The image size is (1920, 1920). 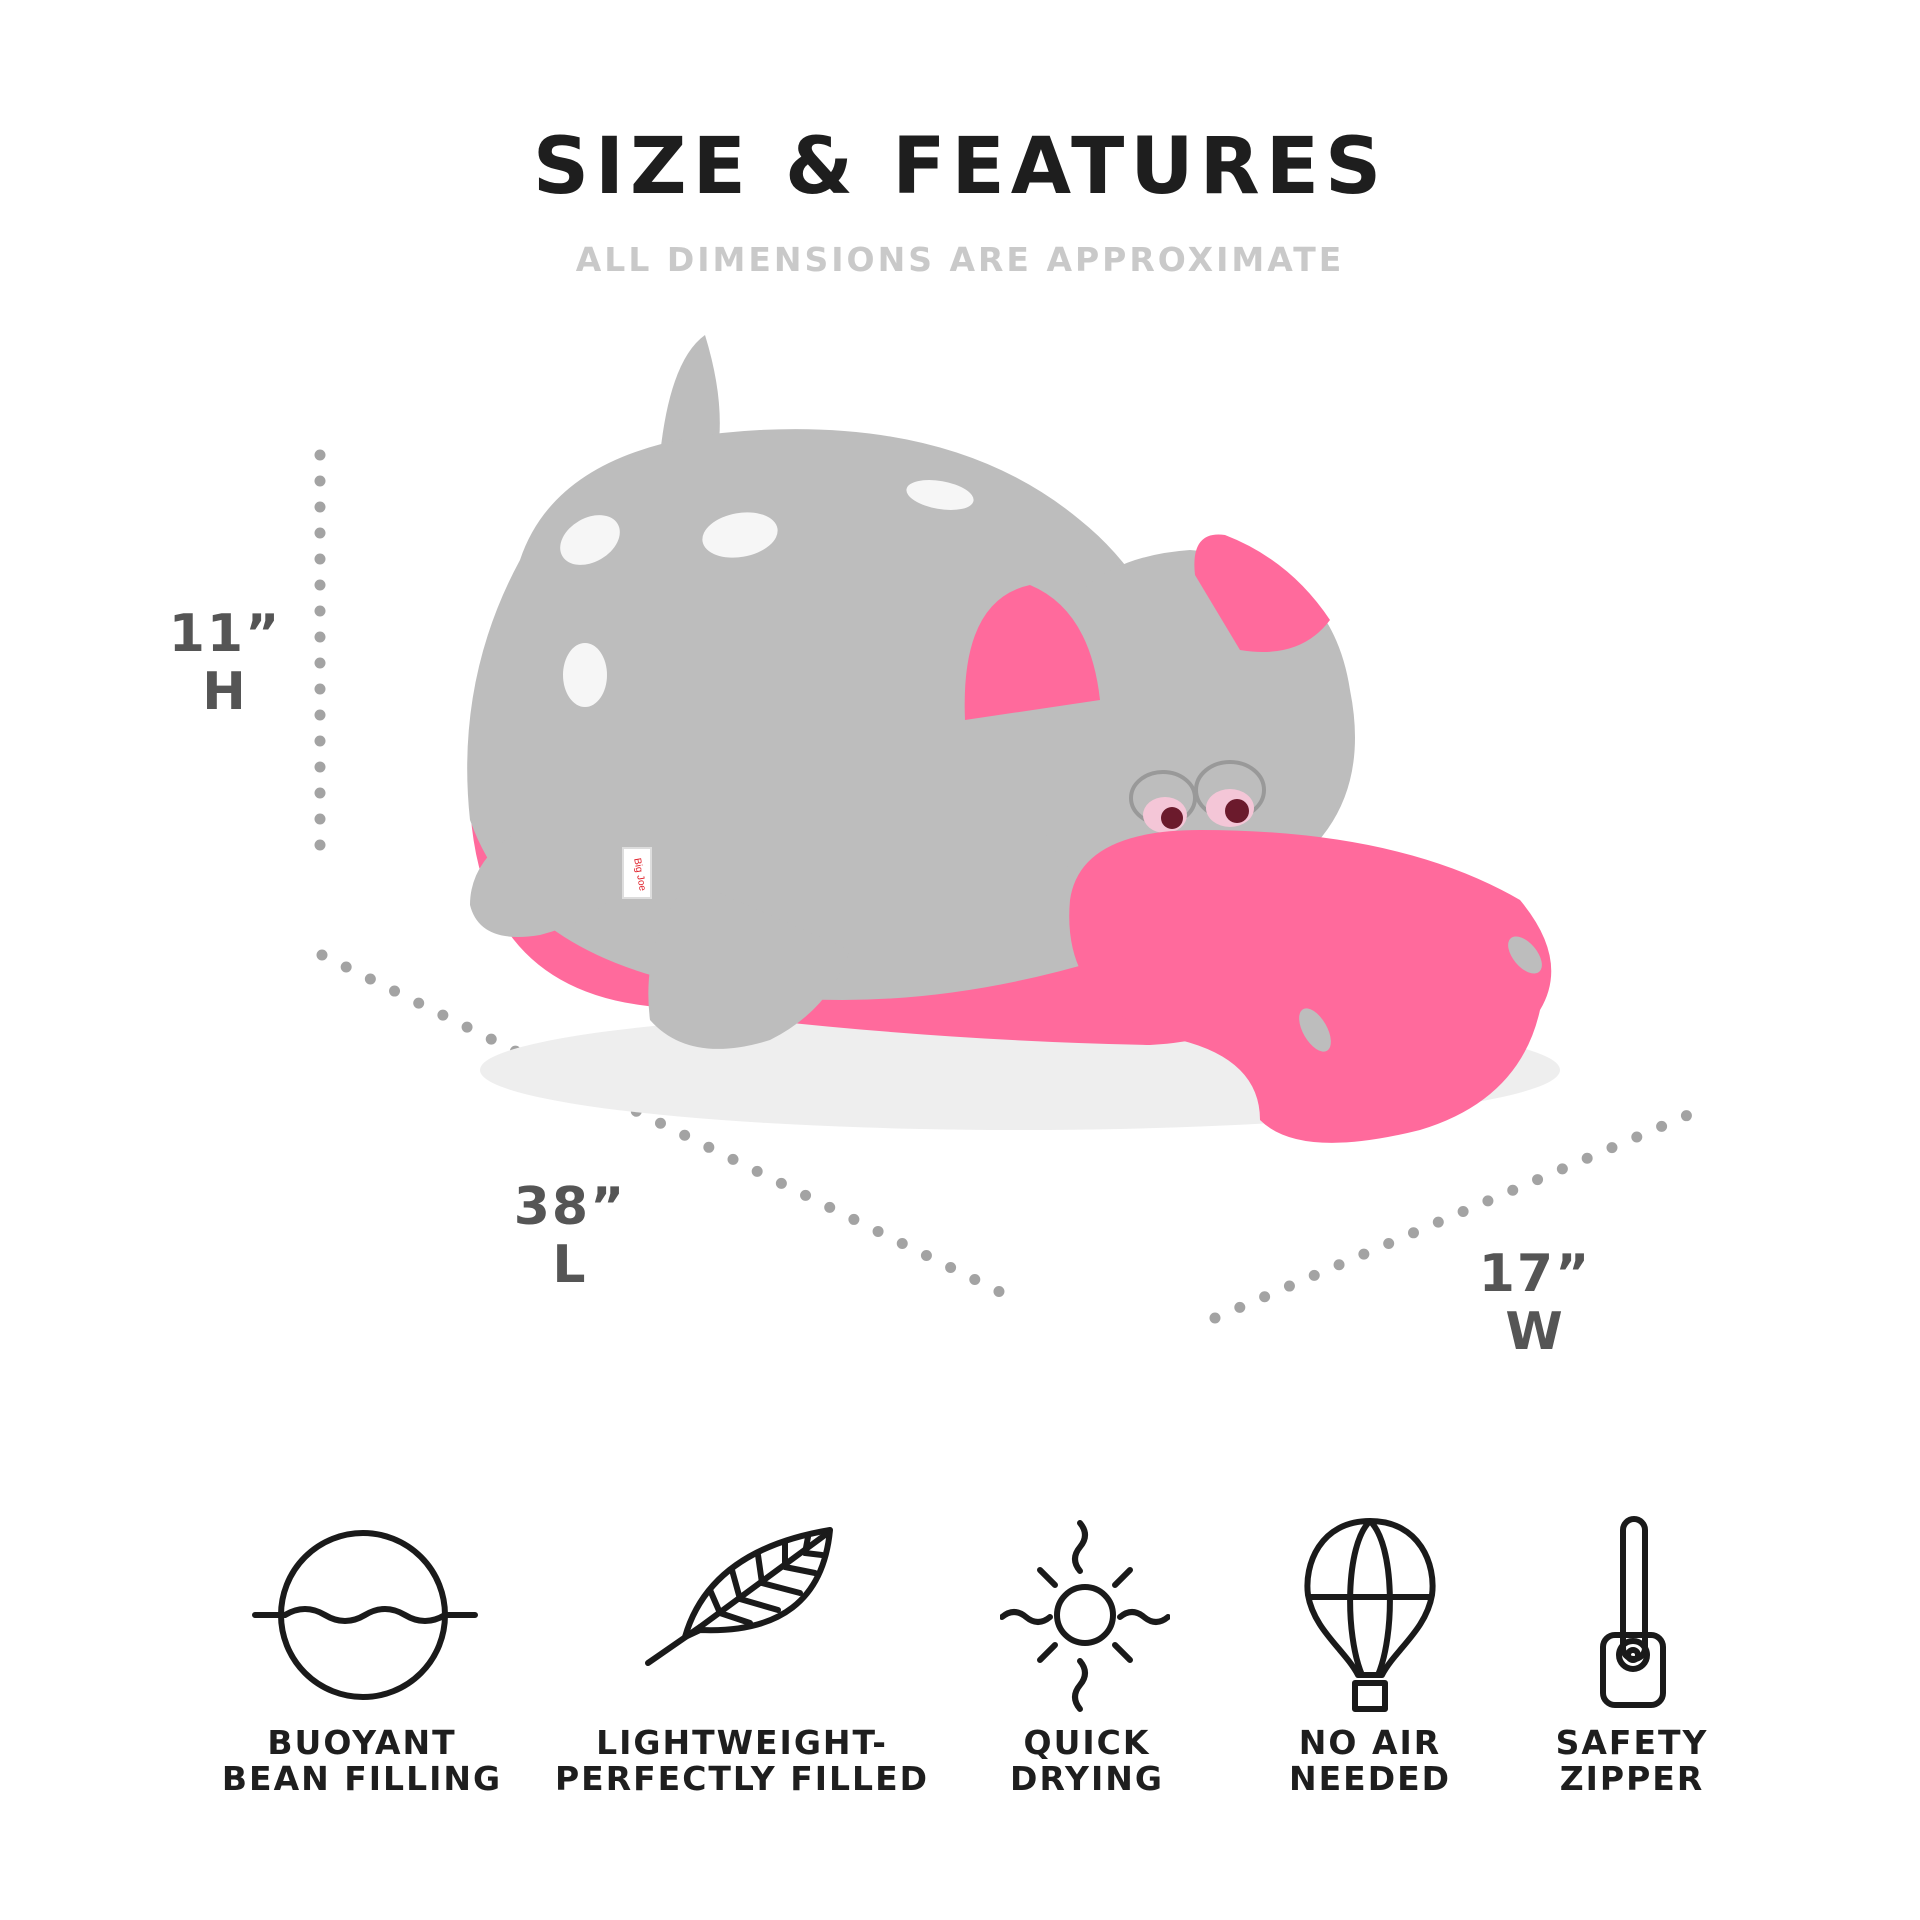 What do you see at coordinates (415, 1615) in the screenshot?
I see `buoyant-bean-icon` at bounding box center [415, 1615].